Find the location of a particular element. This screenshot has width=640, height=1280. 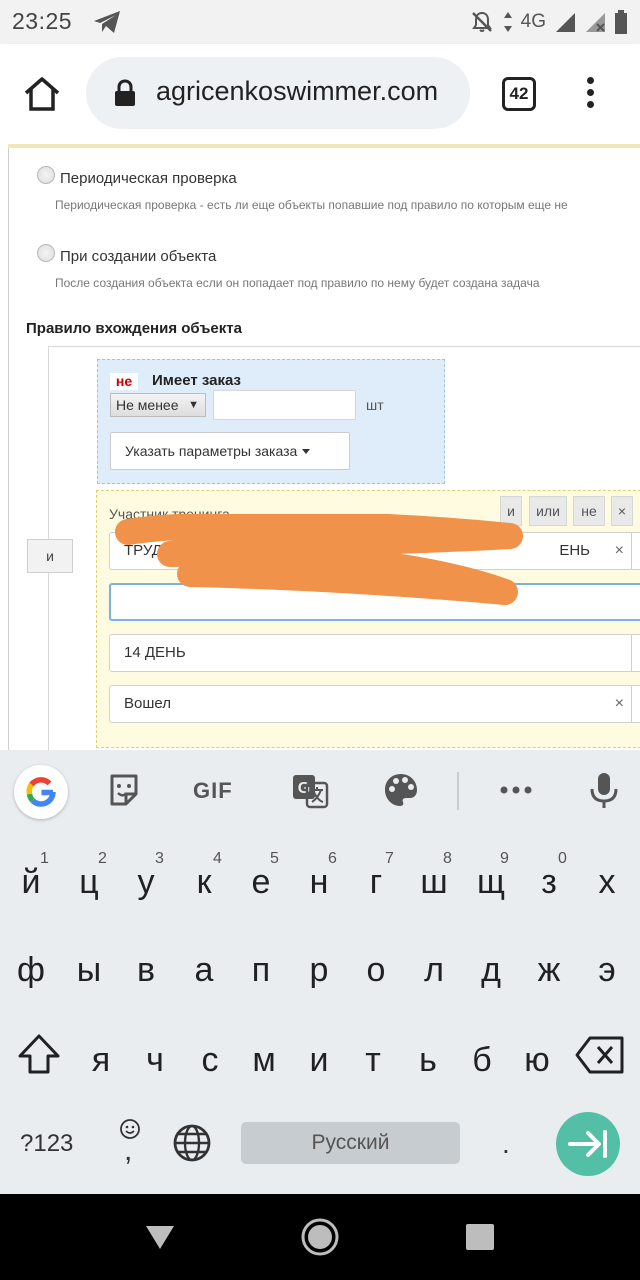

network-type: 4G is located at coordinates (533, 21).